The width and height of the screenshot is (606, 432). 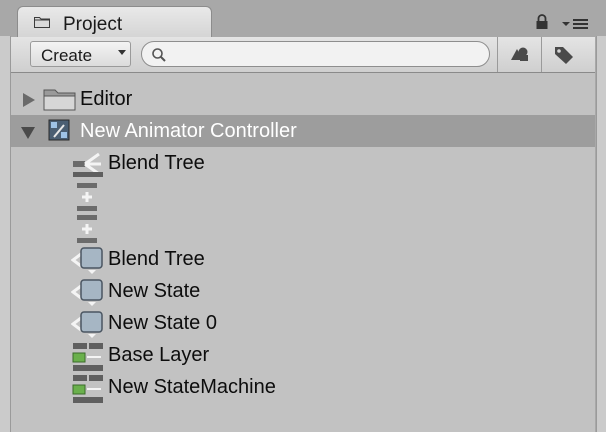 I want to click on filter-by-label-button, so click(x=563, y=54).